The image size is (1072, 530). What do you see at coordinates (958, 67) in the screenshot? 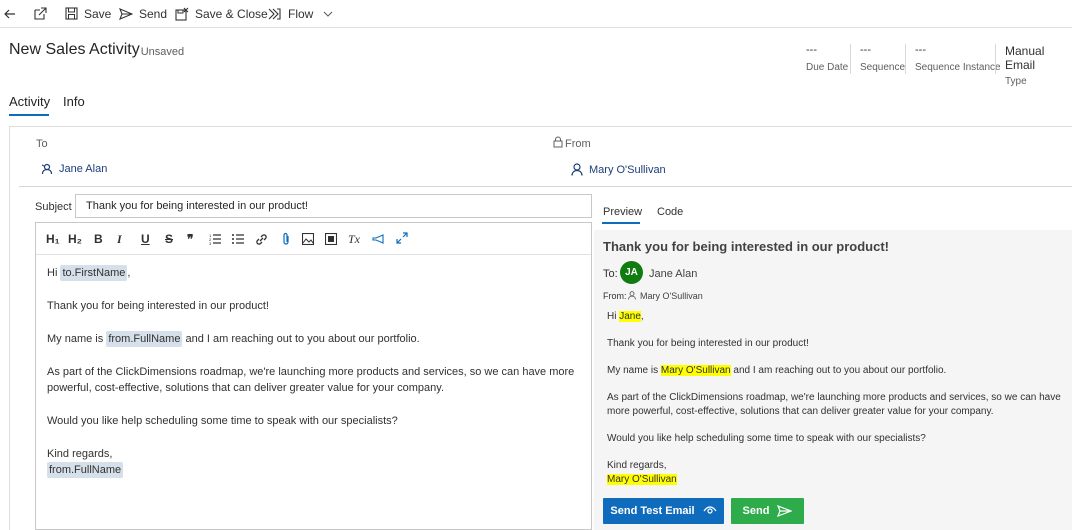
I see `sequence-instance-label: Sequence Instance` at bounding box center [958, 67].